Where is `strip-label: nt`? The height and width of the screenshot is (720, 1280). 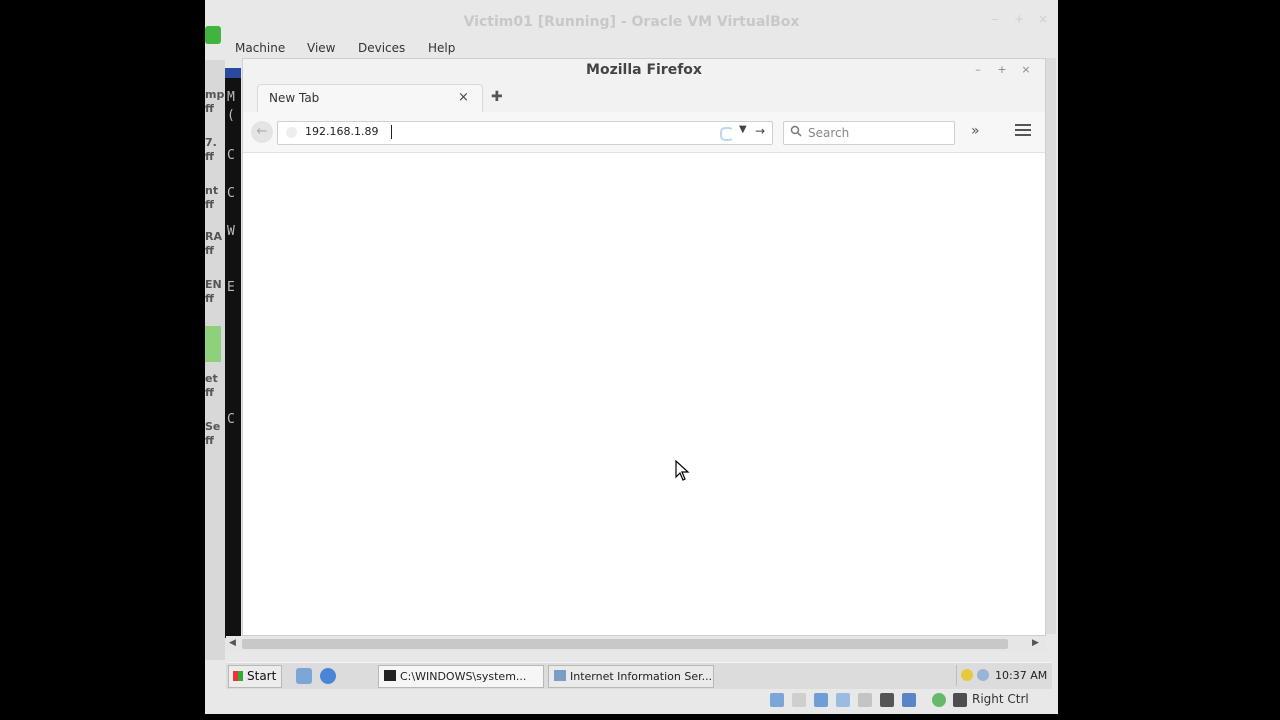 strip-label: nt is located at coordinates (212, 190).